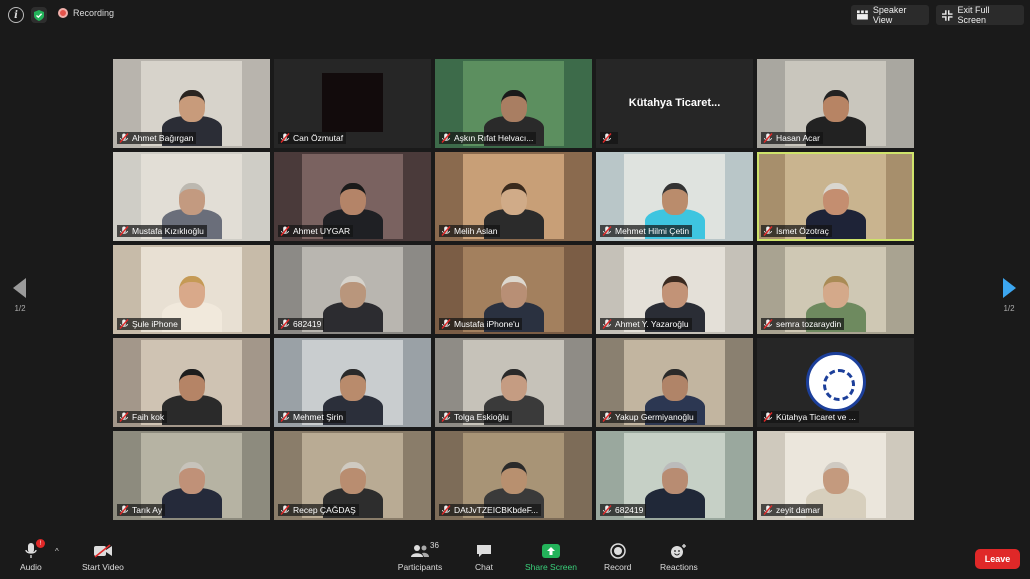  I want to click on participant-name-bar: Tolga Eskioğlu, so click(475, 417).